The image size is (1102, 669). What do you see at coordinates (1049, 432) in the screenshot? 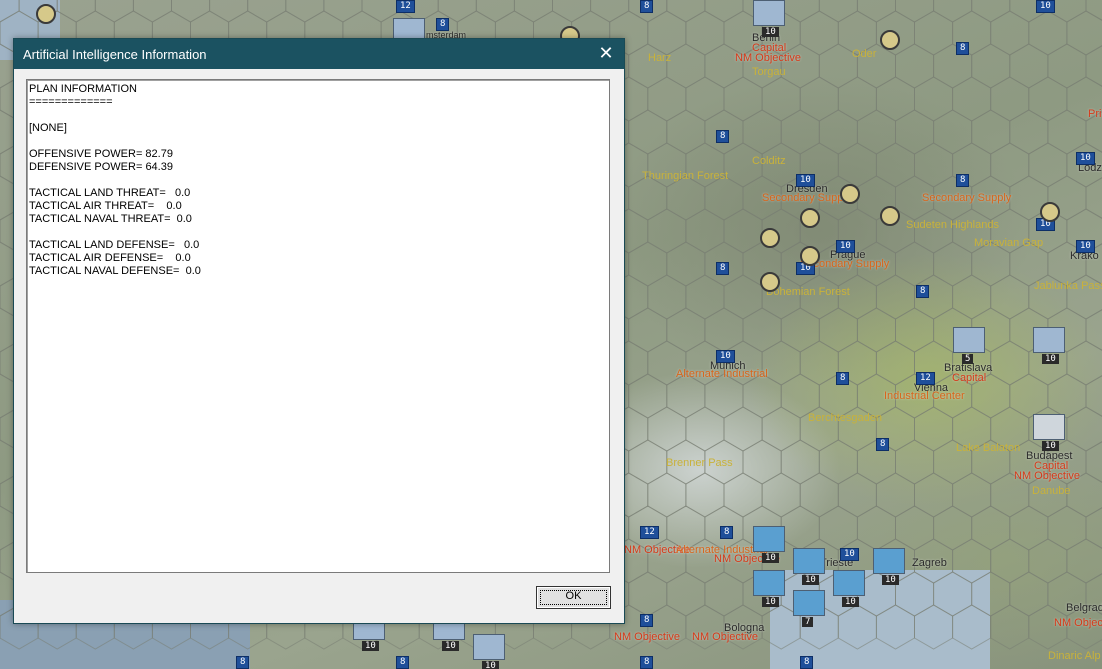
I see `unit-counter-budapest-armor: 10` at bounding box center [1049, 432].